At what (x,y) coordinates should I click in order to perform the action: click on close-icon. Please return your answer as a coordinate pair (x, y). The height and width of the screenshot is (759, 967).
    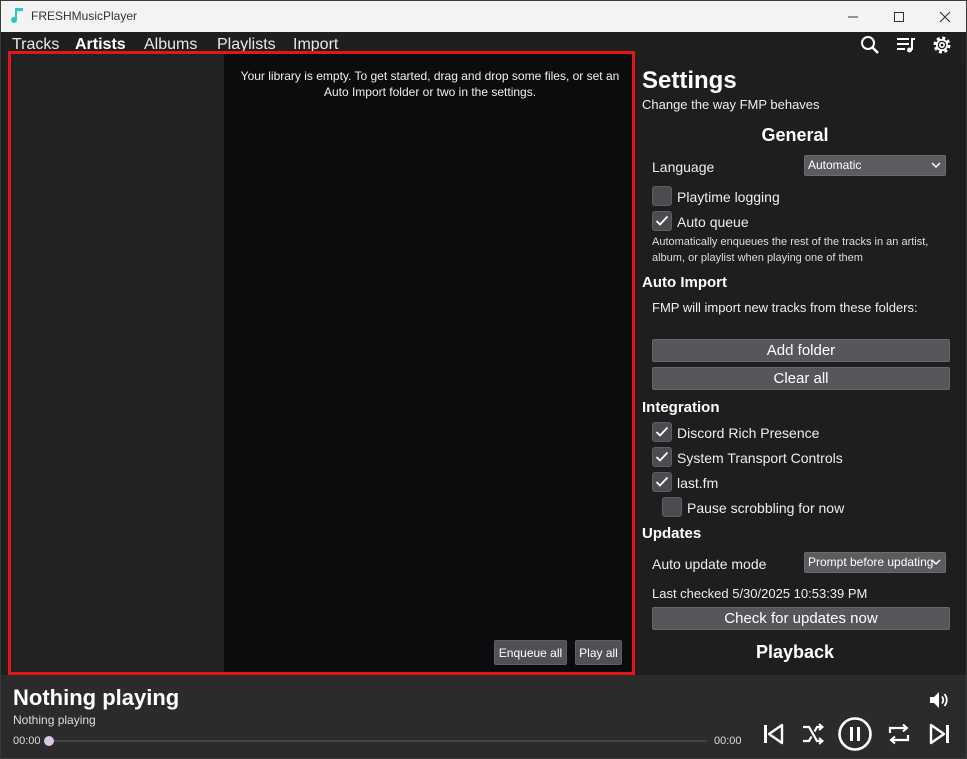
    Looking at the image, I should click on (945, 16).